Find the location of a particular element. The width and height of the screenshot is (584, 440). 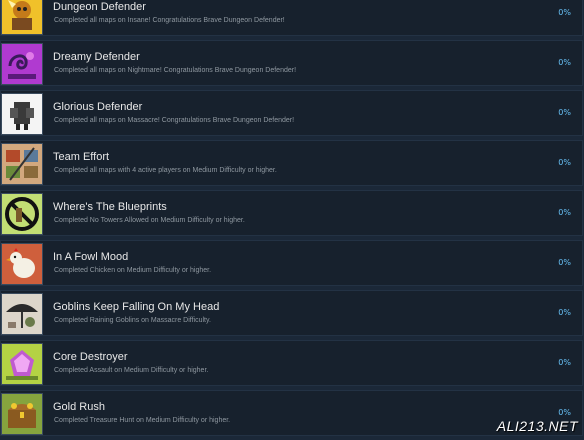

achievement-title: Core Destroyer is located at coordinates (90, 357).